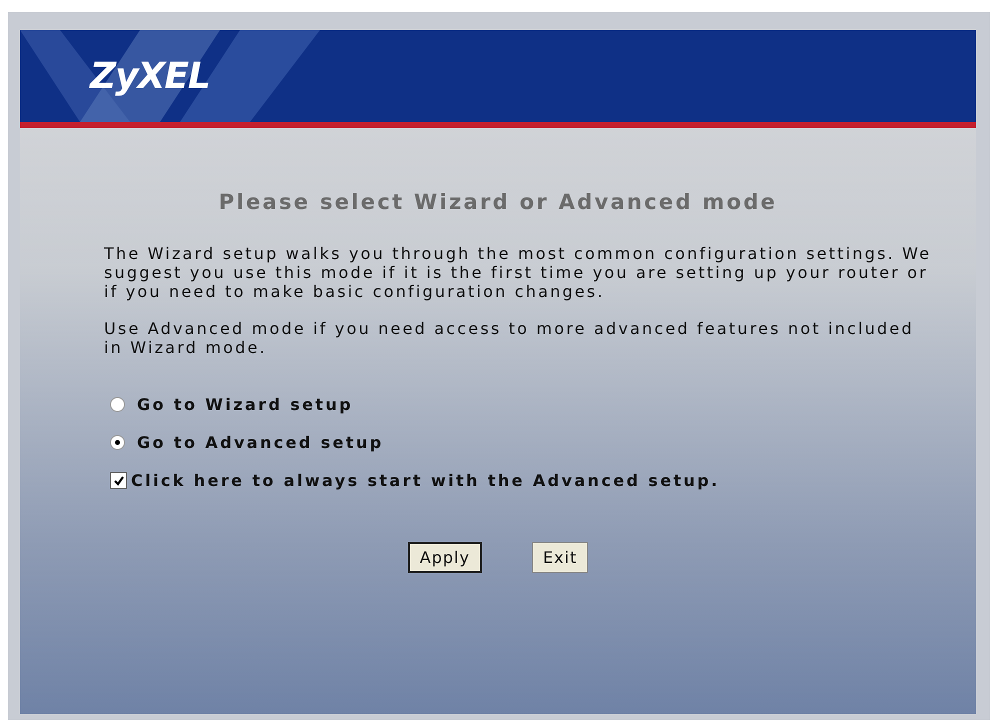 The height and width of the screenshot is (724, 997). I want to click on radio-label: Go to Advanced setup, so click(260, 442).